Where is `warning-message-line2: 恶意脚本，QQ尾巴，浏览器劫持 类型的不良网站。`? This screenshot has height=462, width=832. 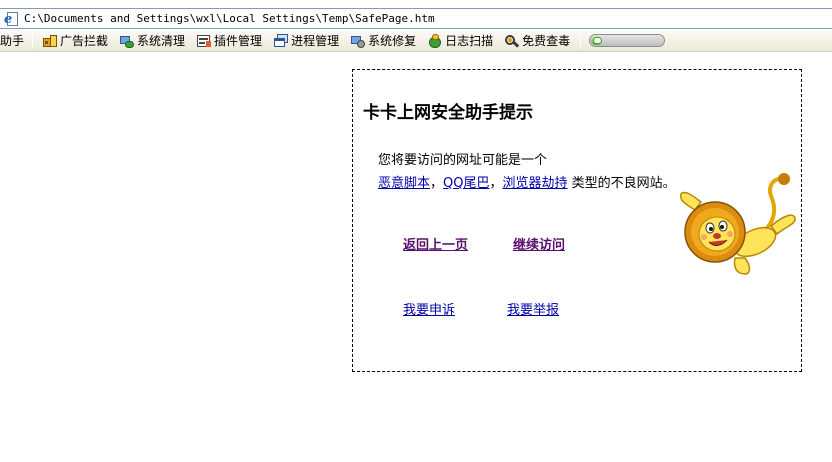 warning-message-line2: 恶意脚本，QQ尾巴，浏览器劫持 类型的不良网站。 is located at coordinates (527, 181).